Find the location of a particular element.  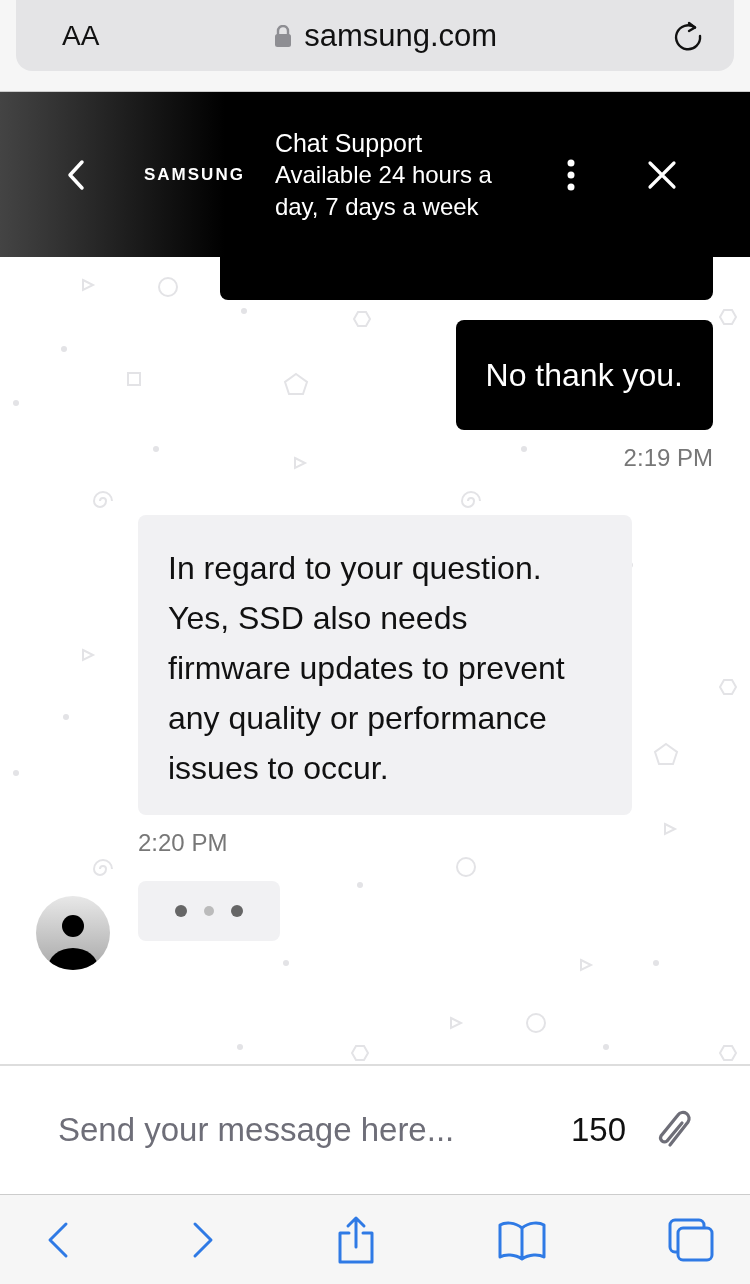

message-bubble: No thank you. is located at coordinates (584, 375).